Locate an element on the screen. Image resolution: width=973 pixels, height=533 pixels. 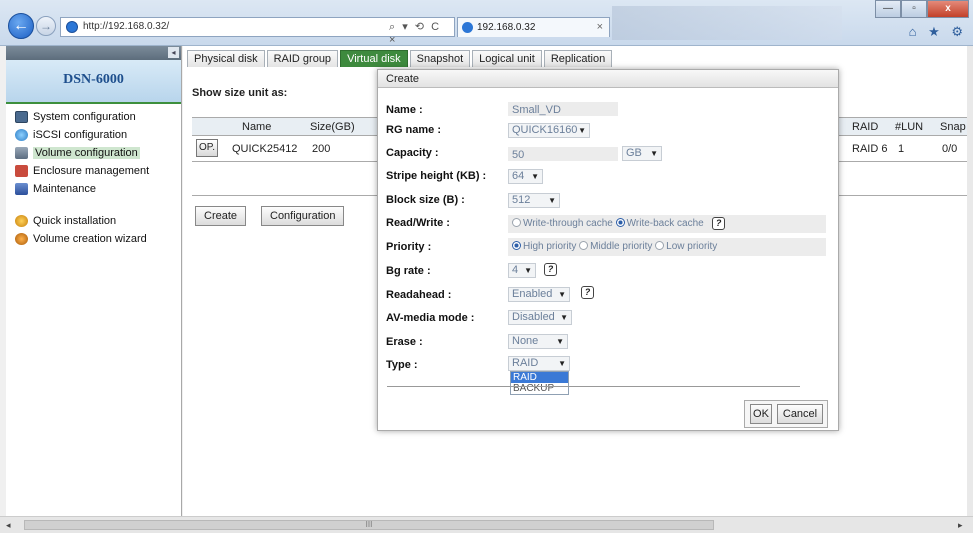
sidebar-item-system-configuration: System configuration is located at coordinates (93, 117).